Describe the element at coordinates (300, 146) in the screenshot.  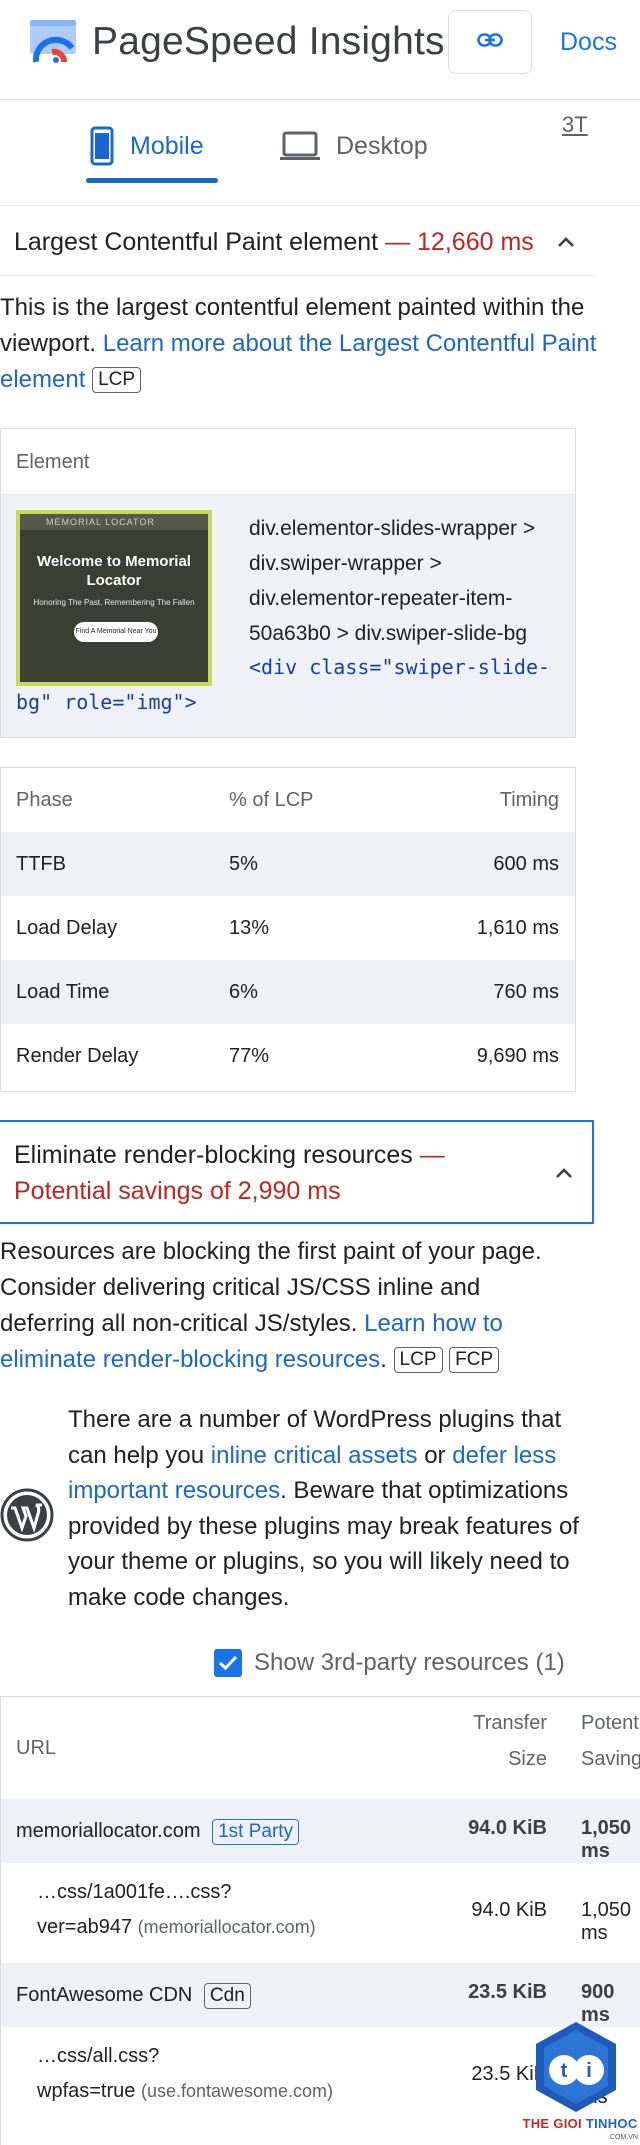
I see `laptop-icon` at that location.